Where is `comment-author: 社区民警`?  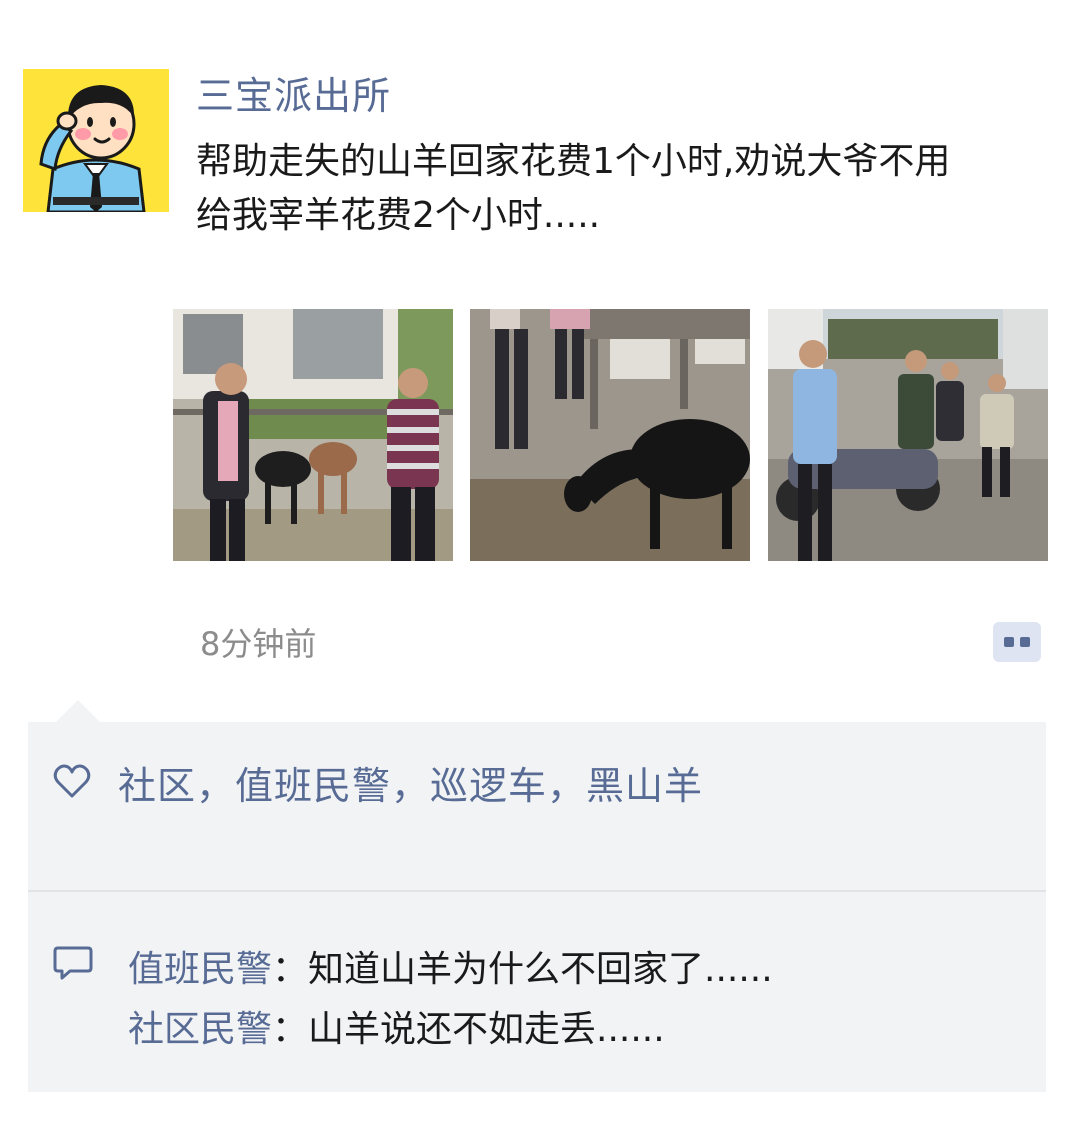 comment-author: 社区民警 is located at coordinates (200, 1029).